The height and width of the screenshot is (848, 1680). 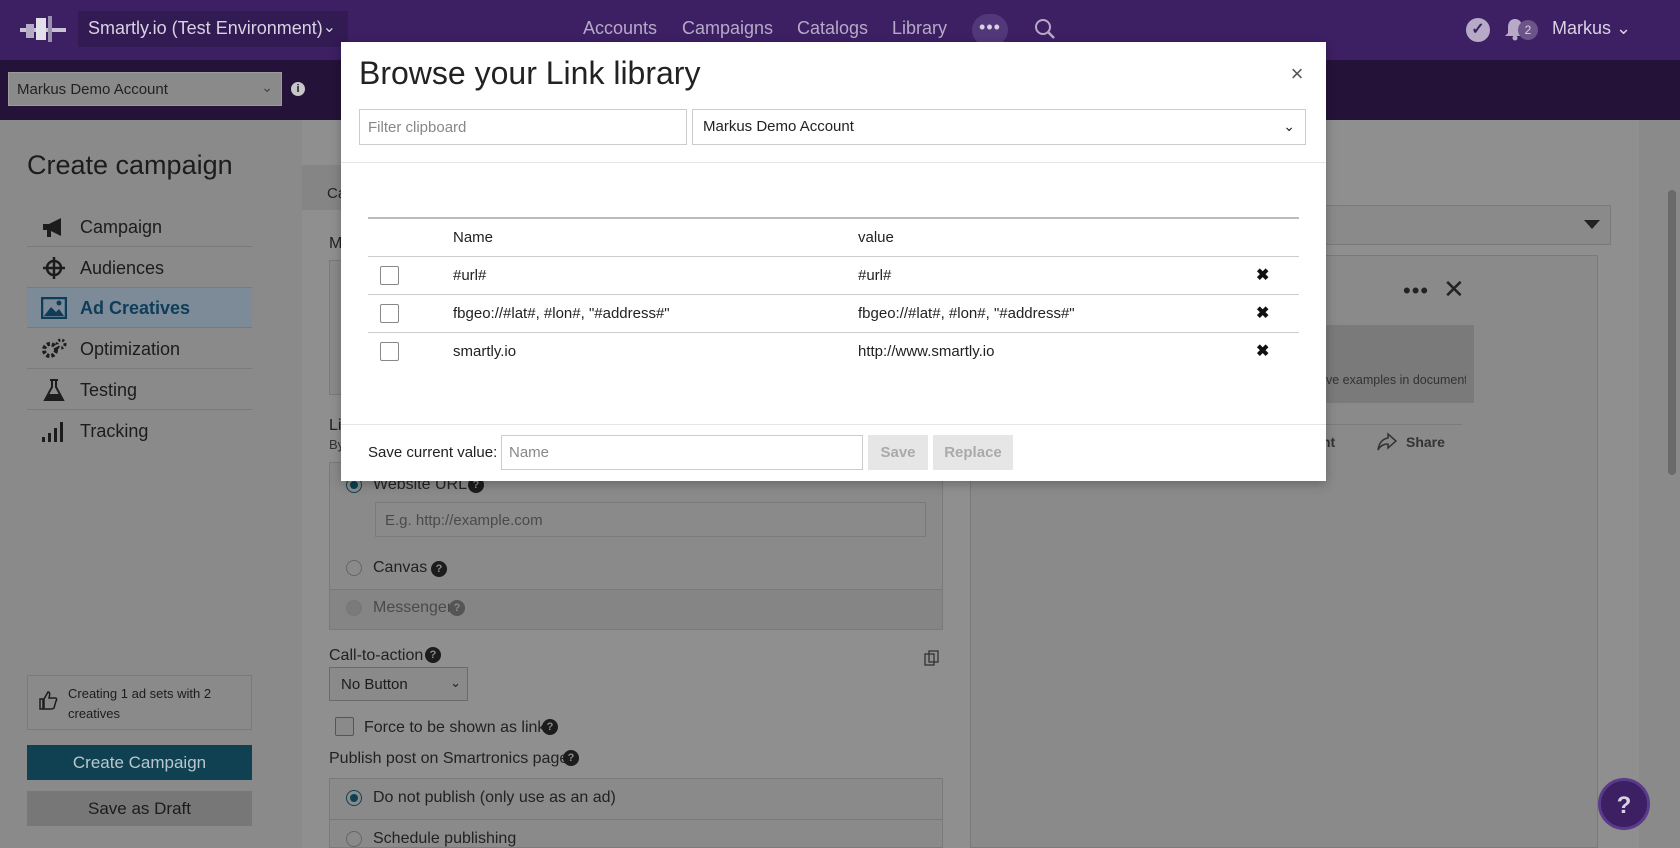 What do you see at coordinates (54, 390) in the screenshot?
I see `flask-icon` at bounding box center [54, 390].